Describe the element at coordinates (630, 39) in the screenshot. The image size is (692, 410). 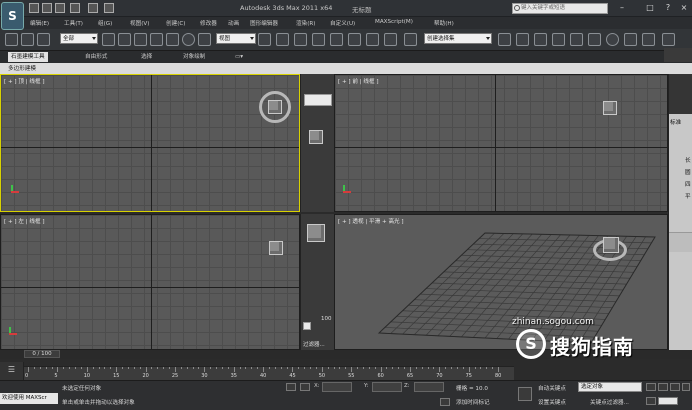
I see `rendered-frame-icon` at that location.